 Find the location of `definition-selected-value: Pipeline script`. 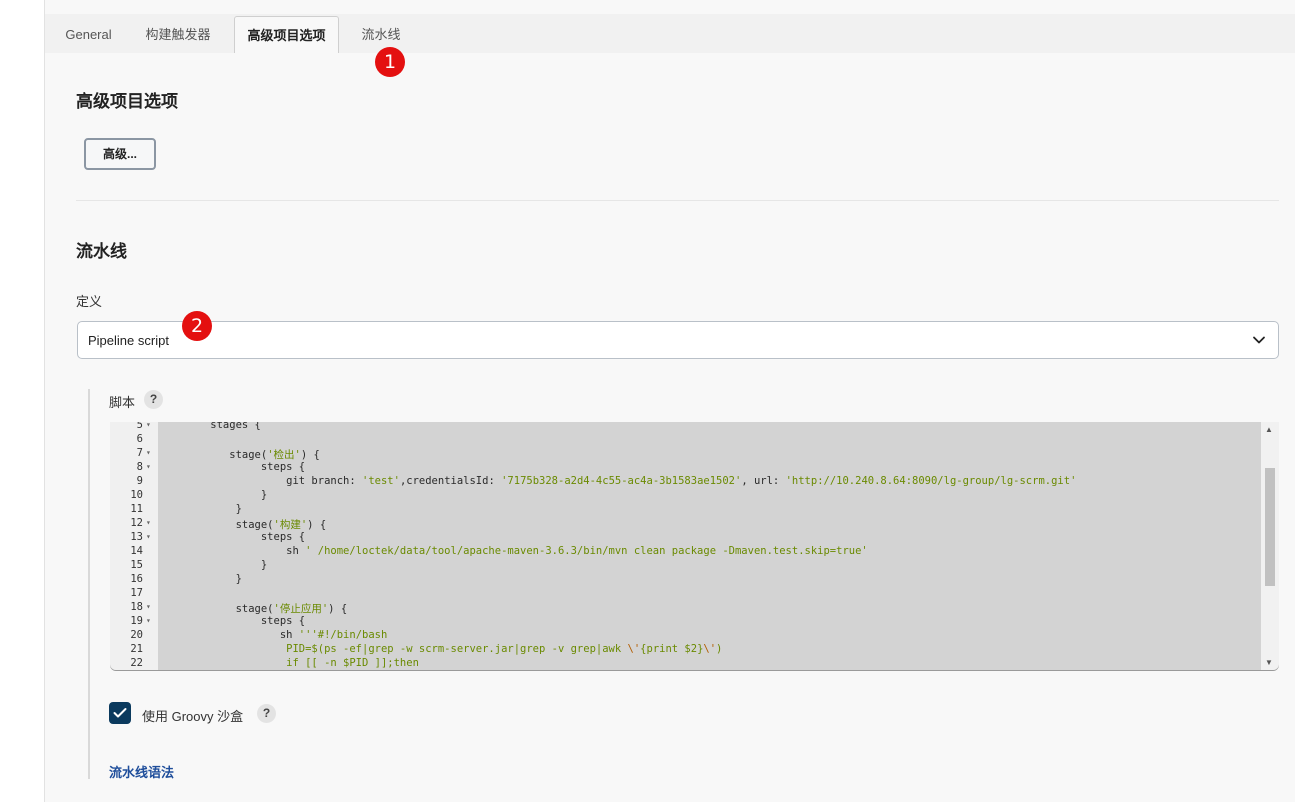

definition-selected-value: Pipeline script is located at coordinates (128, 340).